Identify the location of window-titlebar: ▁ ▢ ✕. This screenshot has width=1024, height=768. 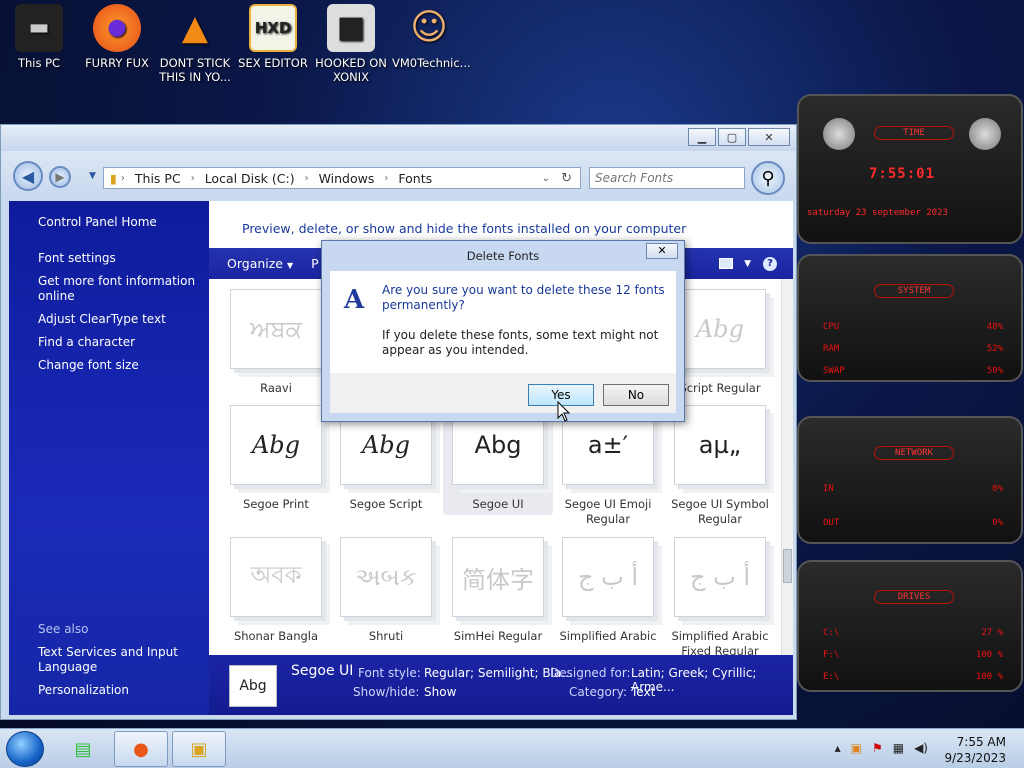
(398, 138).